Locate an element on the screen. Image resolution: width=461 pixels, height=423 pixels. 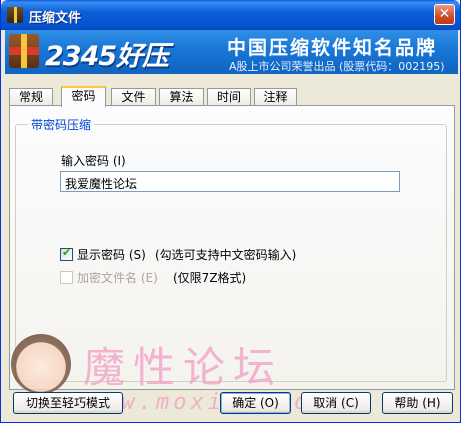
password-input-label: 输入密码 (I) is located at coordinates (93, 161).